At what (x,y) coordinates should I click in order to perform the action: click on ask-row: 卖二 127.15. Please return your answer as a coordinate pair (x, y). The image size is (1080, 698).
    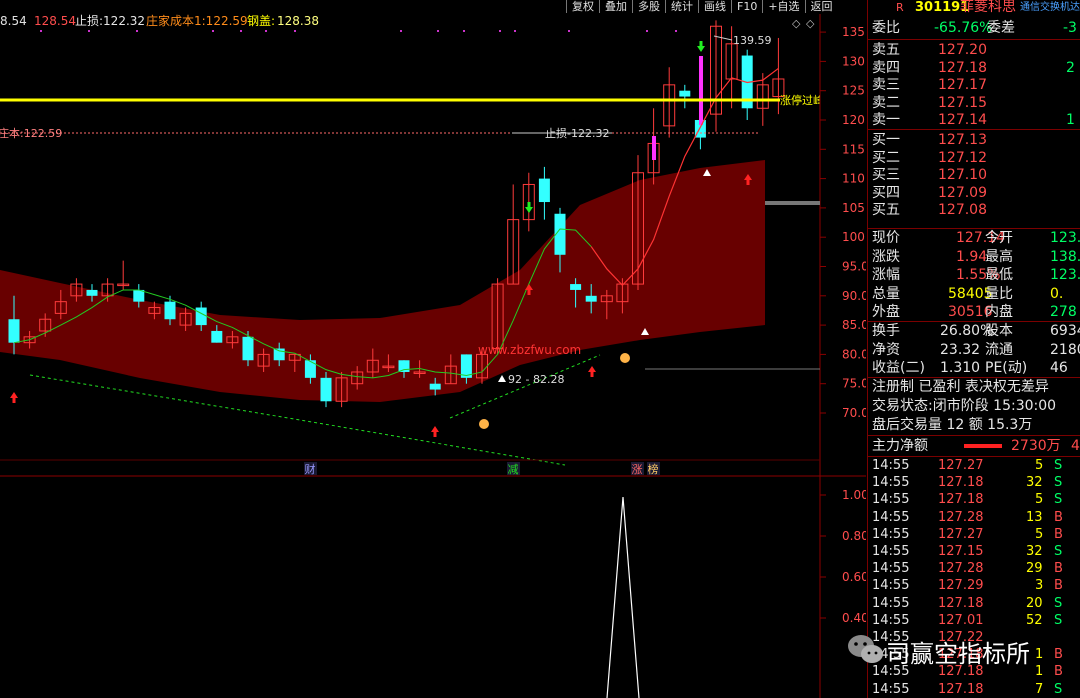
    Looking at the image, I should click on (974, 103).